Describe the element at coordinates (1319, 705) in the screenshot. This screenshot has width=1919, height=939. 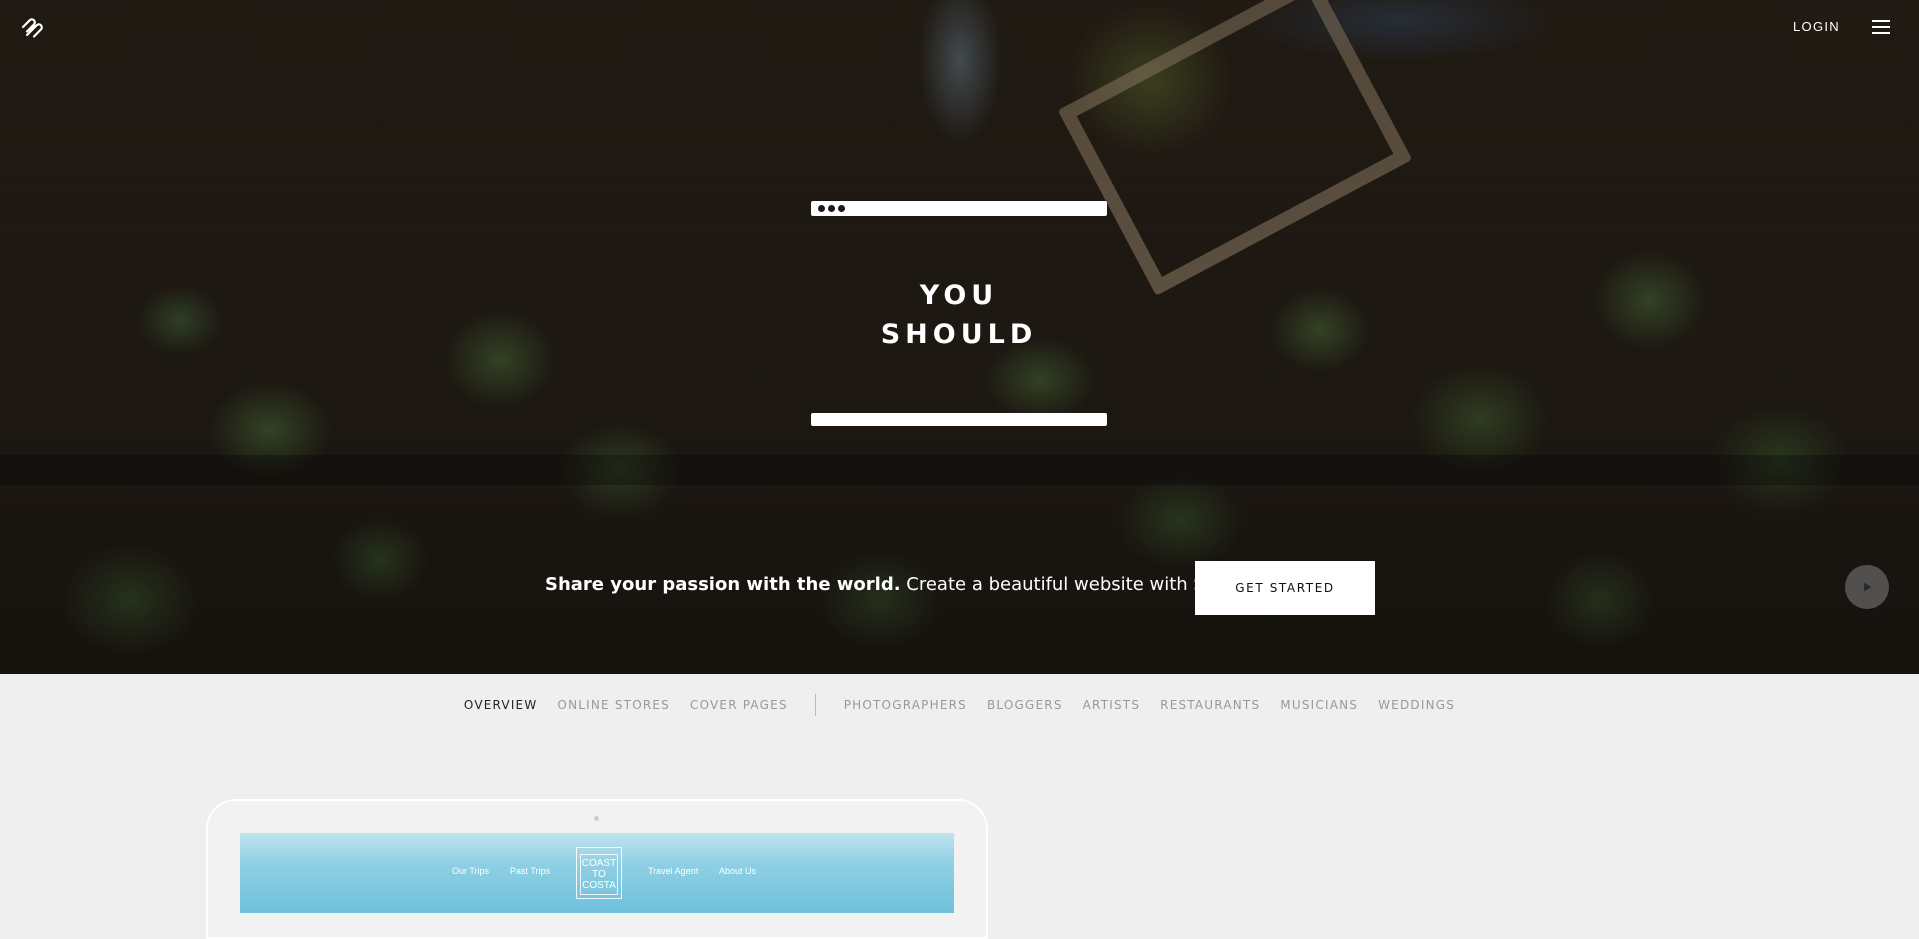
I see `nav-item-musicians: MUSICIANS` at that location.